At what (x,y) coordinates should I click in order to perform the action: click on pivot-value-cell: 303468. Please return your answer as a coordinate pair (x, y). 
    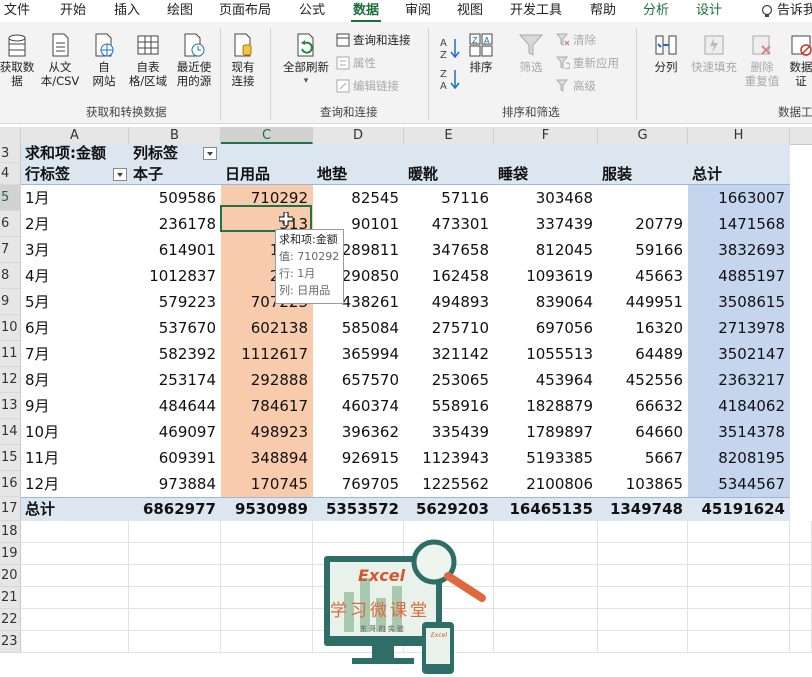
    Looking at the image, I should click on (546, 198).